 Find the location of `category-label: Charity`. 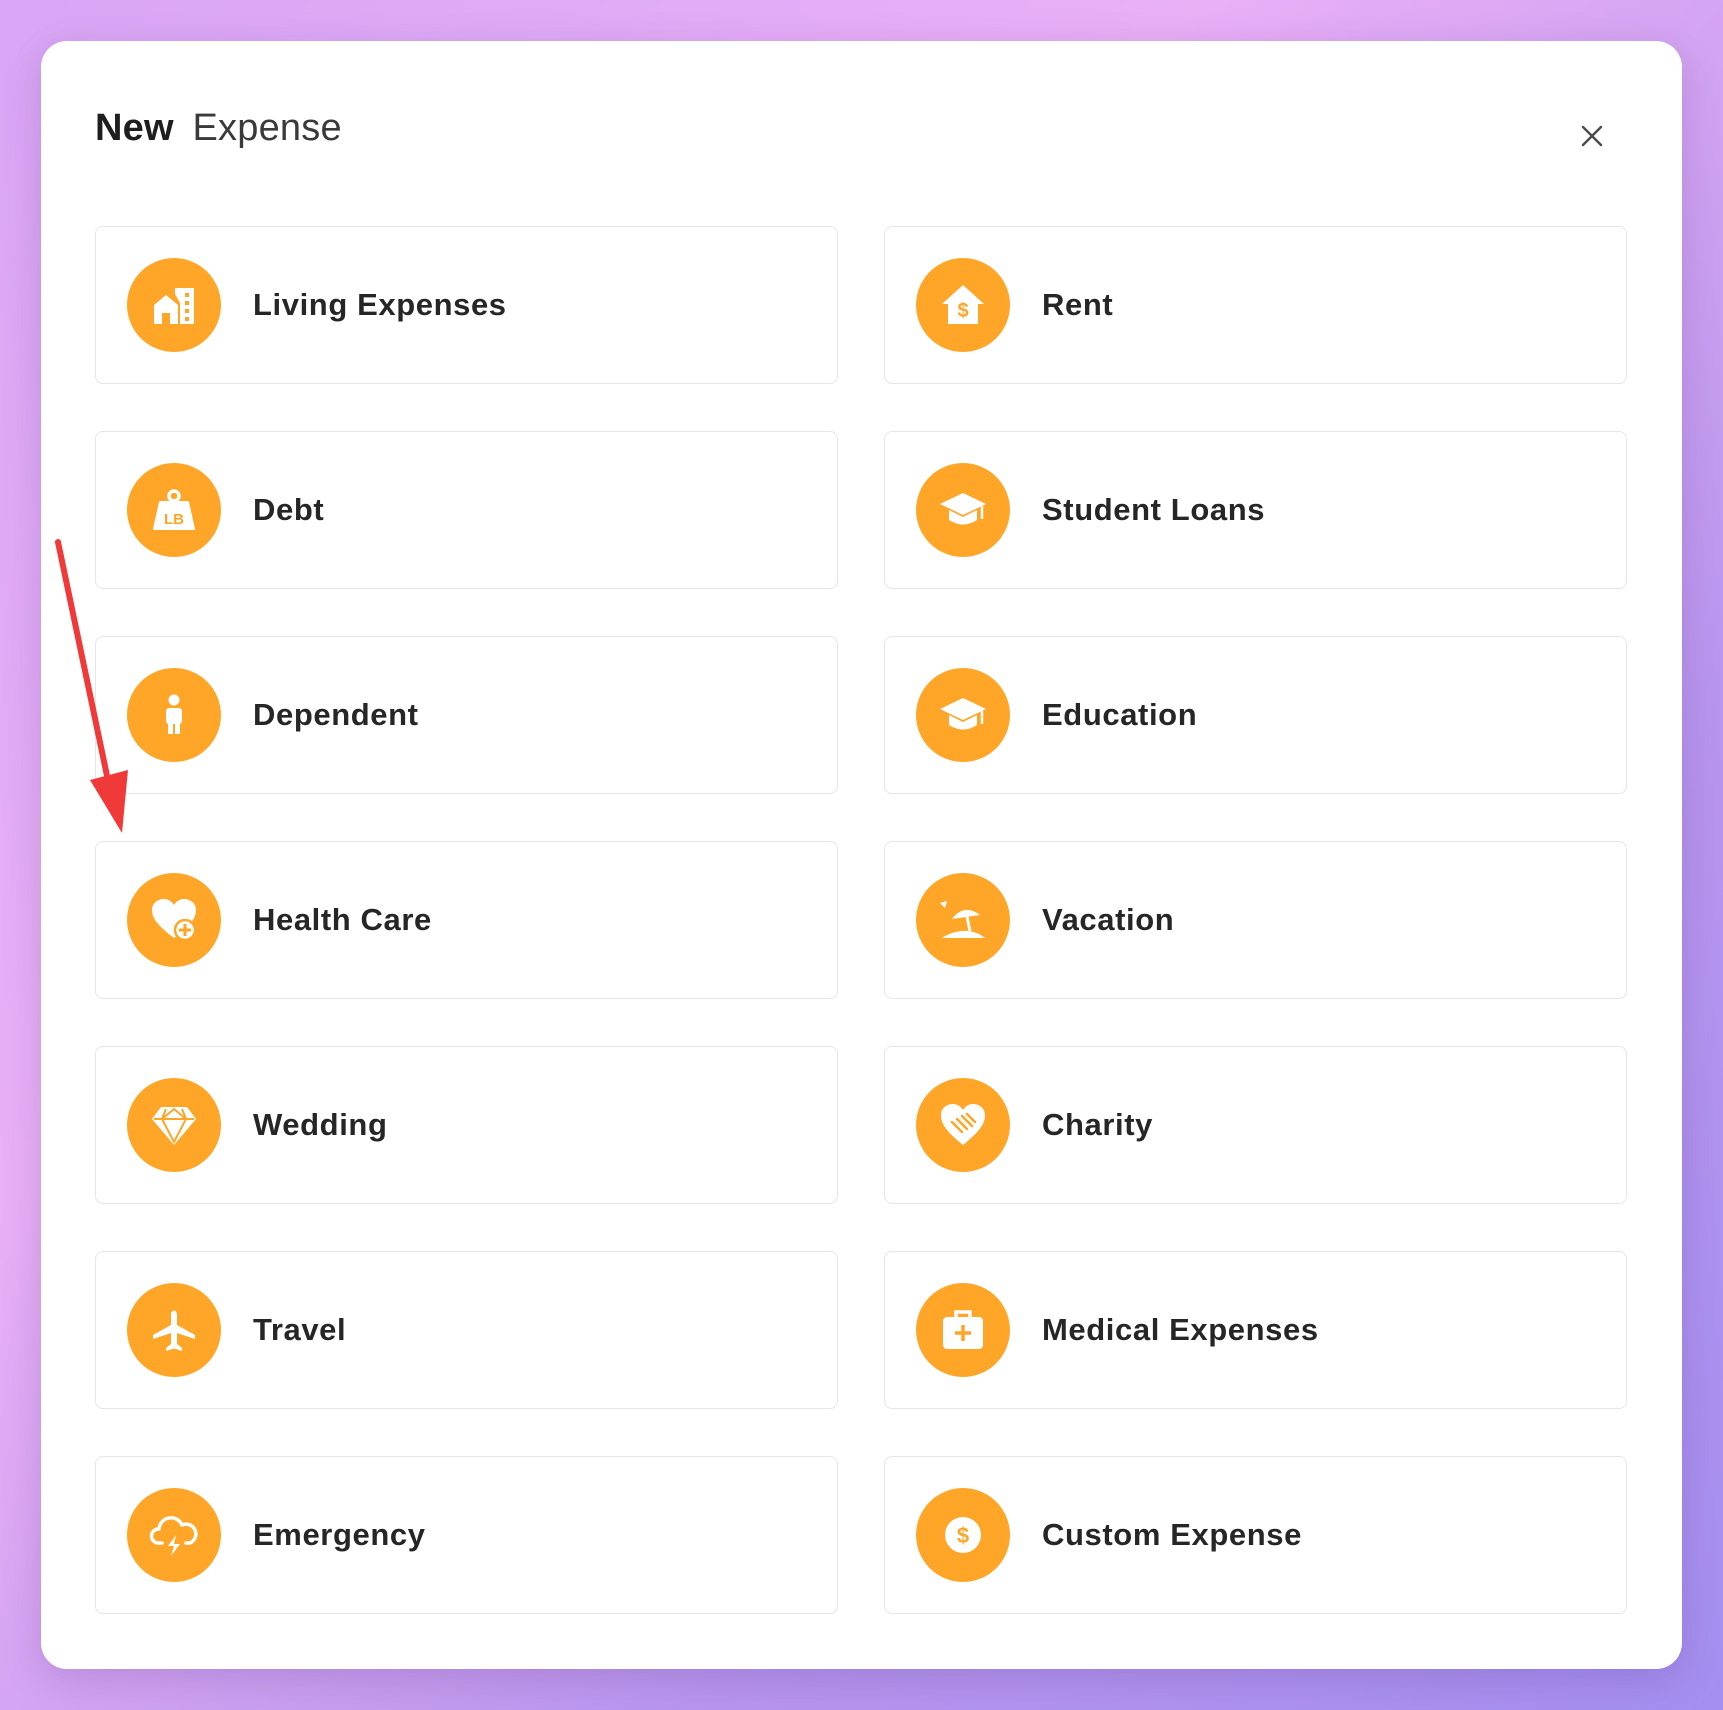

category-label: Charity is located at coordinates (1098, 1124).